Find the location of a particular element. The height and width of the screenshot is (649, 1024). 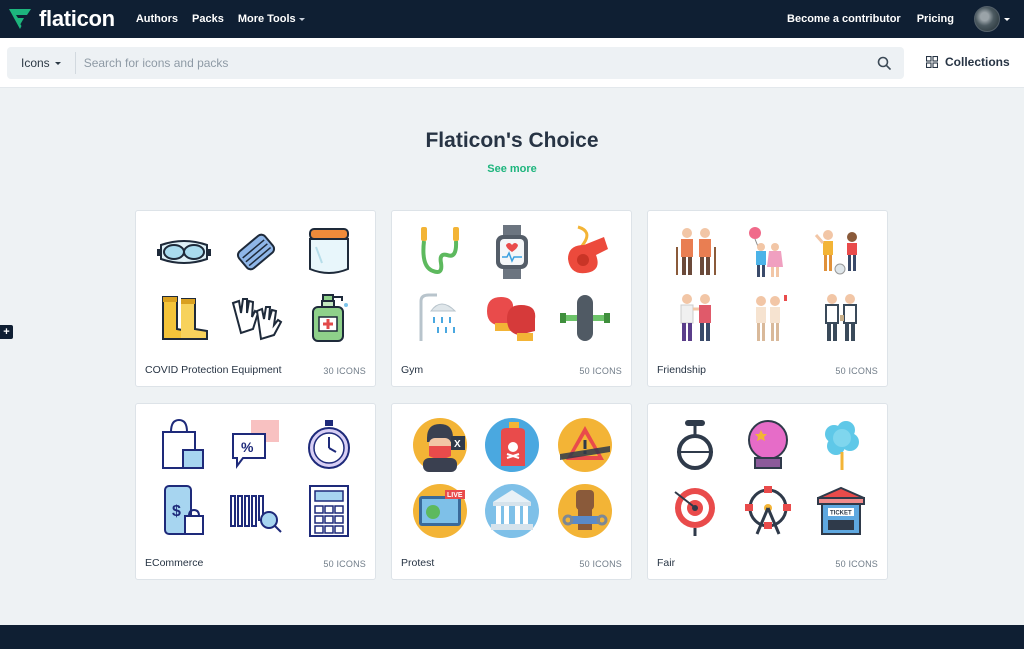

shower-icon is located at coordinates (440, 318).